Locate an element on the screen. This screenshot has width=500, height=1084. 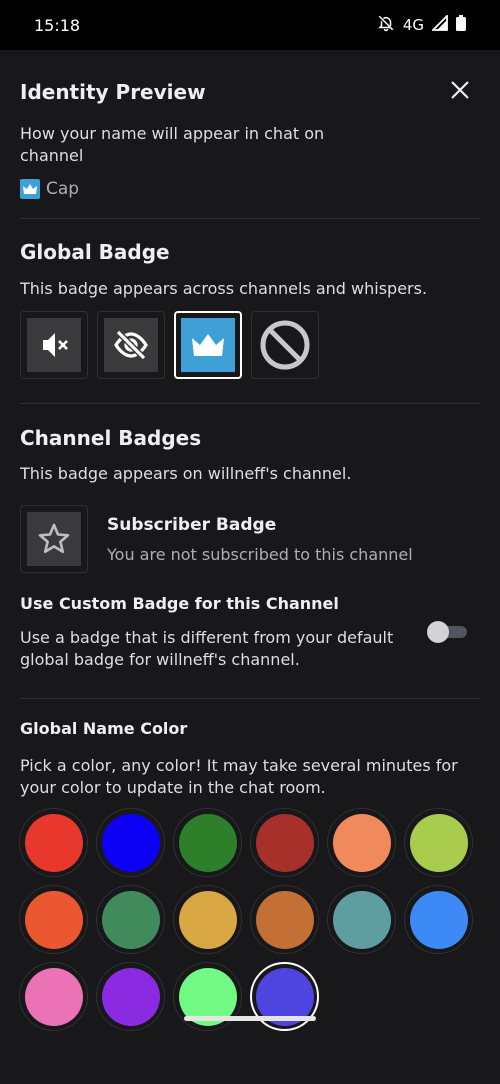
eye-off-icon is located at coordinates (131, 345).